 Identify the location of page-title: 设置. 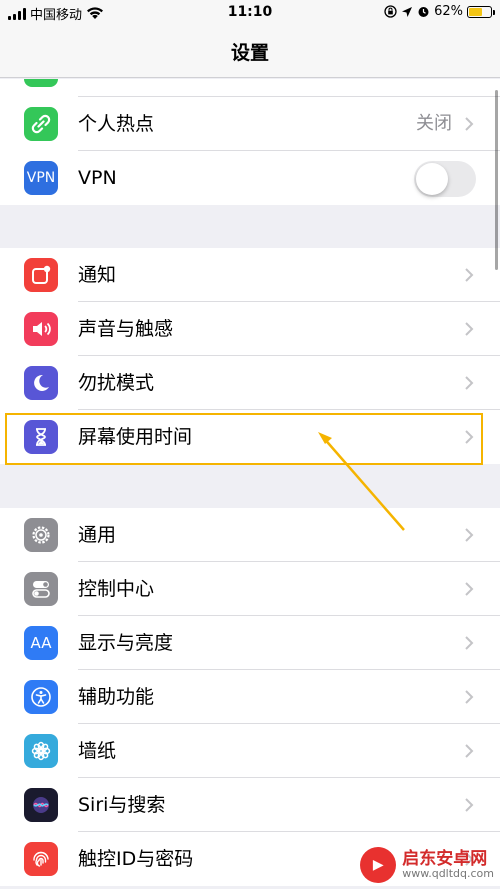
(249, 53).